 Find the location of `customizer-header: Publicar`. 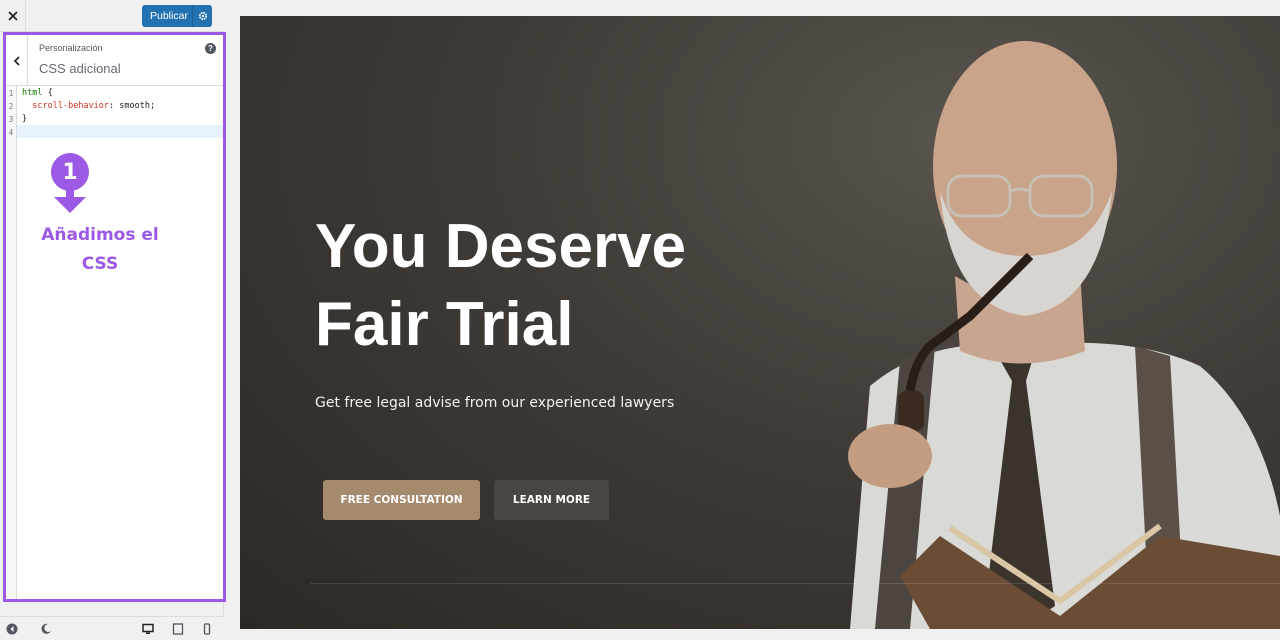

customizer-header: Publicar is located at coordinates (112, 16).